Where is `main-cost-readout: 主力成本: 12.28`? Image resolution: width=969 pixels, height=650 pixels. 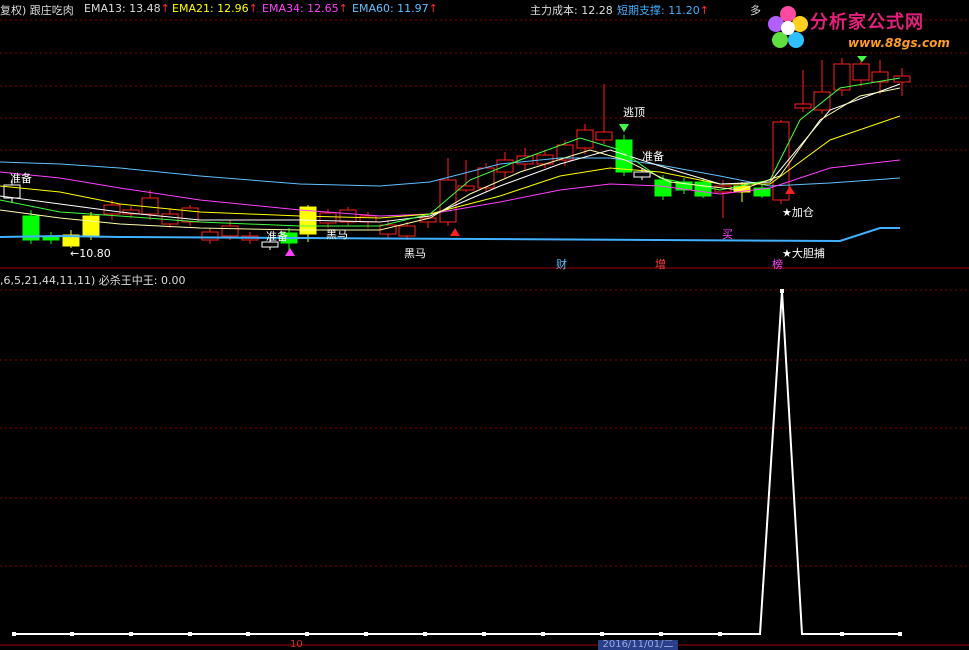
main-cost-readout: 主力成本: 12.28 is located at coordinates (571, 10).